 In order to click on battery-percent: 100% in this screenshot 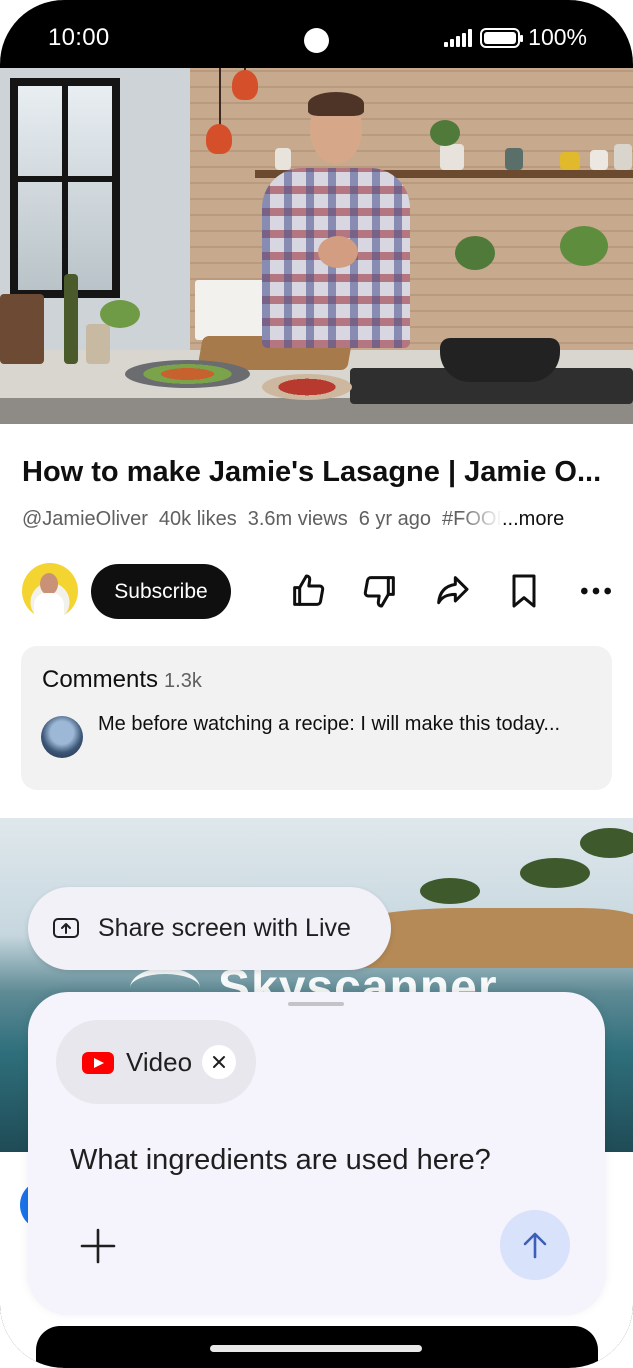, I will do `click(557, 37)`.